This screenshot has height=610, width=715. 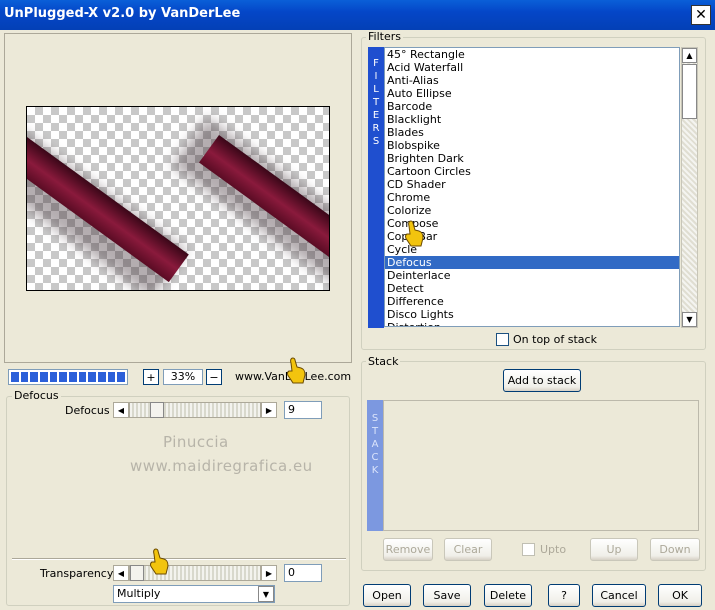 I want to click on filters-group-title: Filters, so click(x=384, y=36).